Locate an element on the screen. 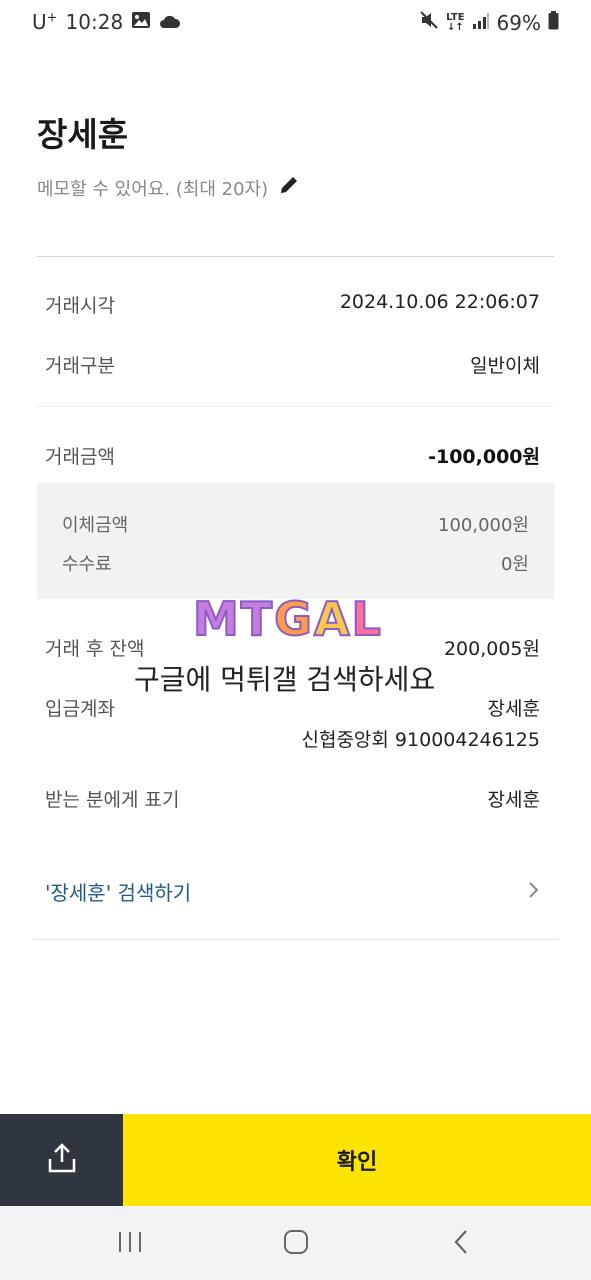  amount-breakdown: 이체금액 100,000원 수수료 0원 is located at coordinates (295, 541).